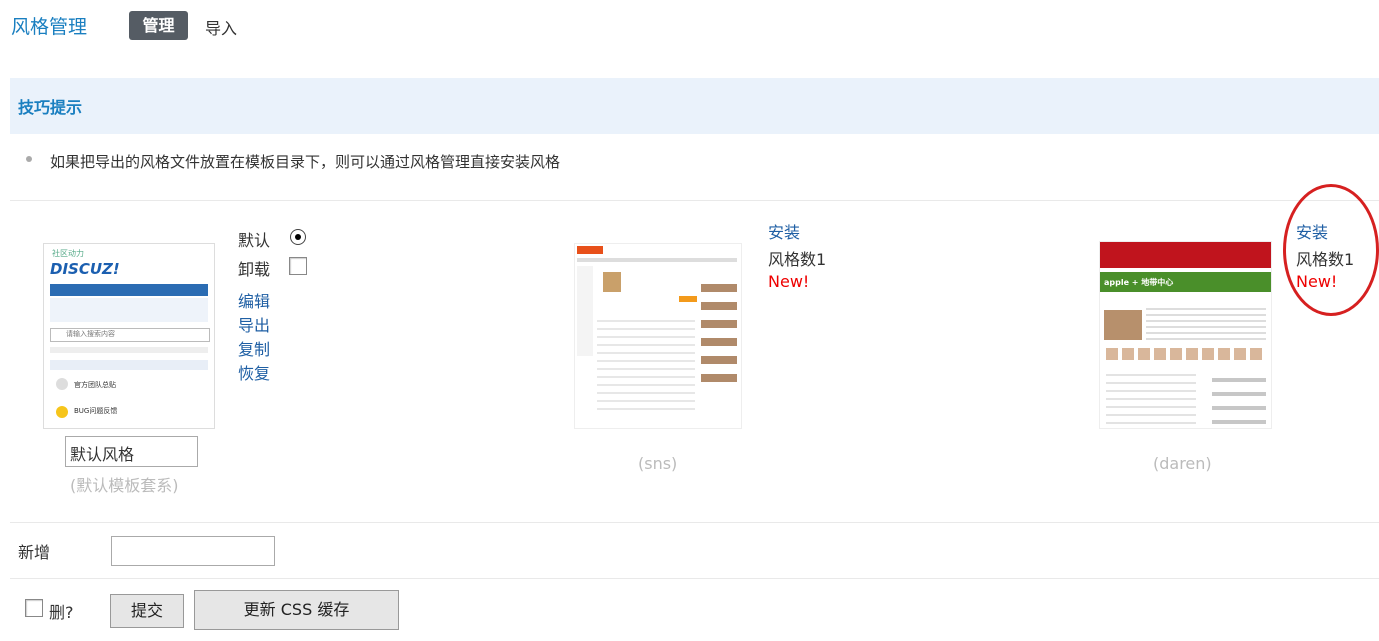  What do you see at coordinates (221, 27) in the screenshot?
I see `tab-import: 导入` at bounding box center [221, 27].